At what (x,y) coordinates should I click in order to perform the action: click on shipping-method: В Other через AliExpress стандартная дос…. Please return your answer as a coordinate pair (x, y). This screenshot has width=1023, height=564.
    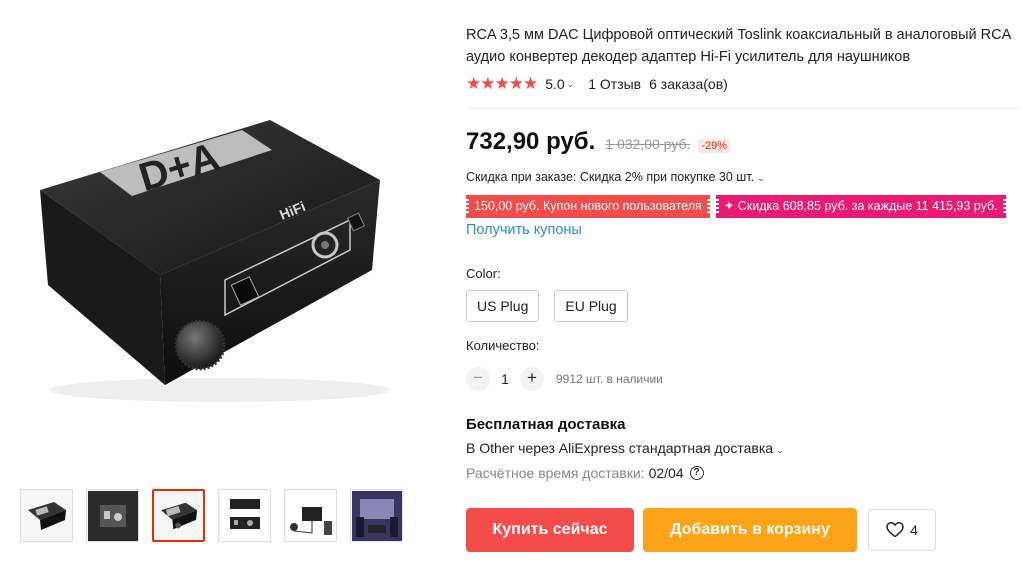
    Looking at the image, I should click on (632, 448).